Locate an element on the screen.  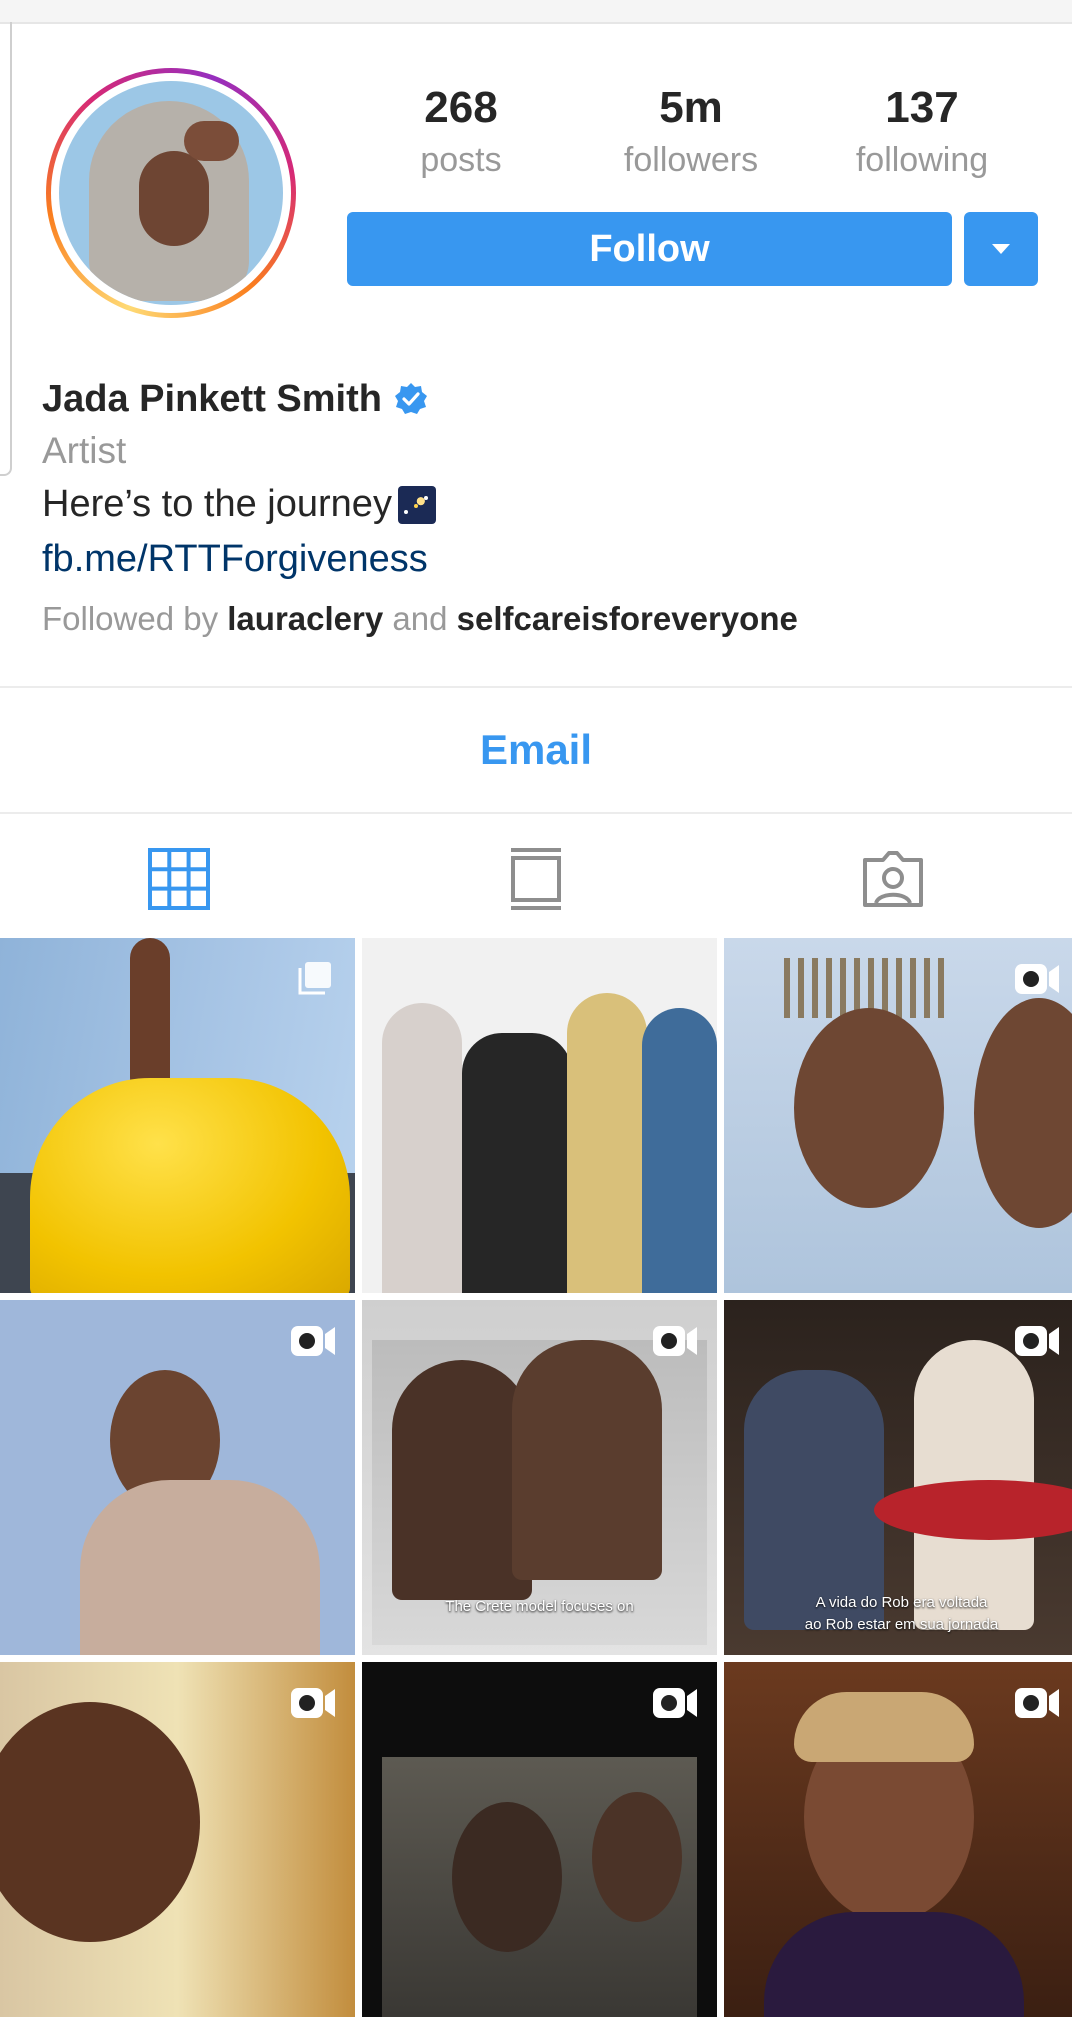
divider-tabs is located at coordinates (536, 813).